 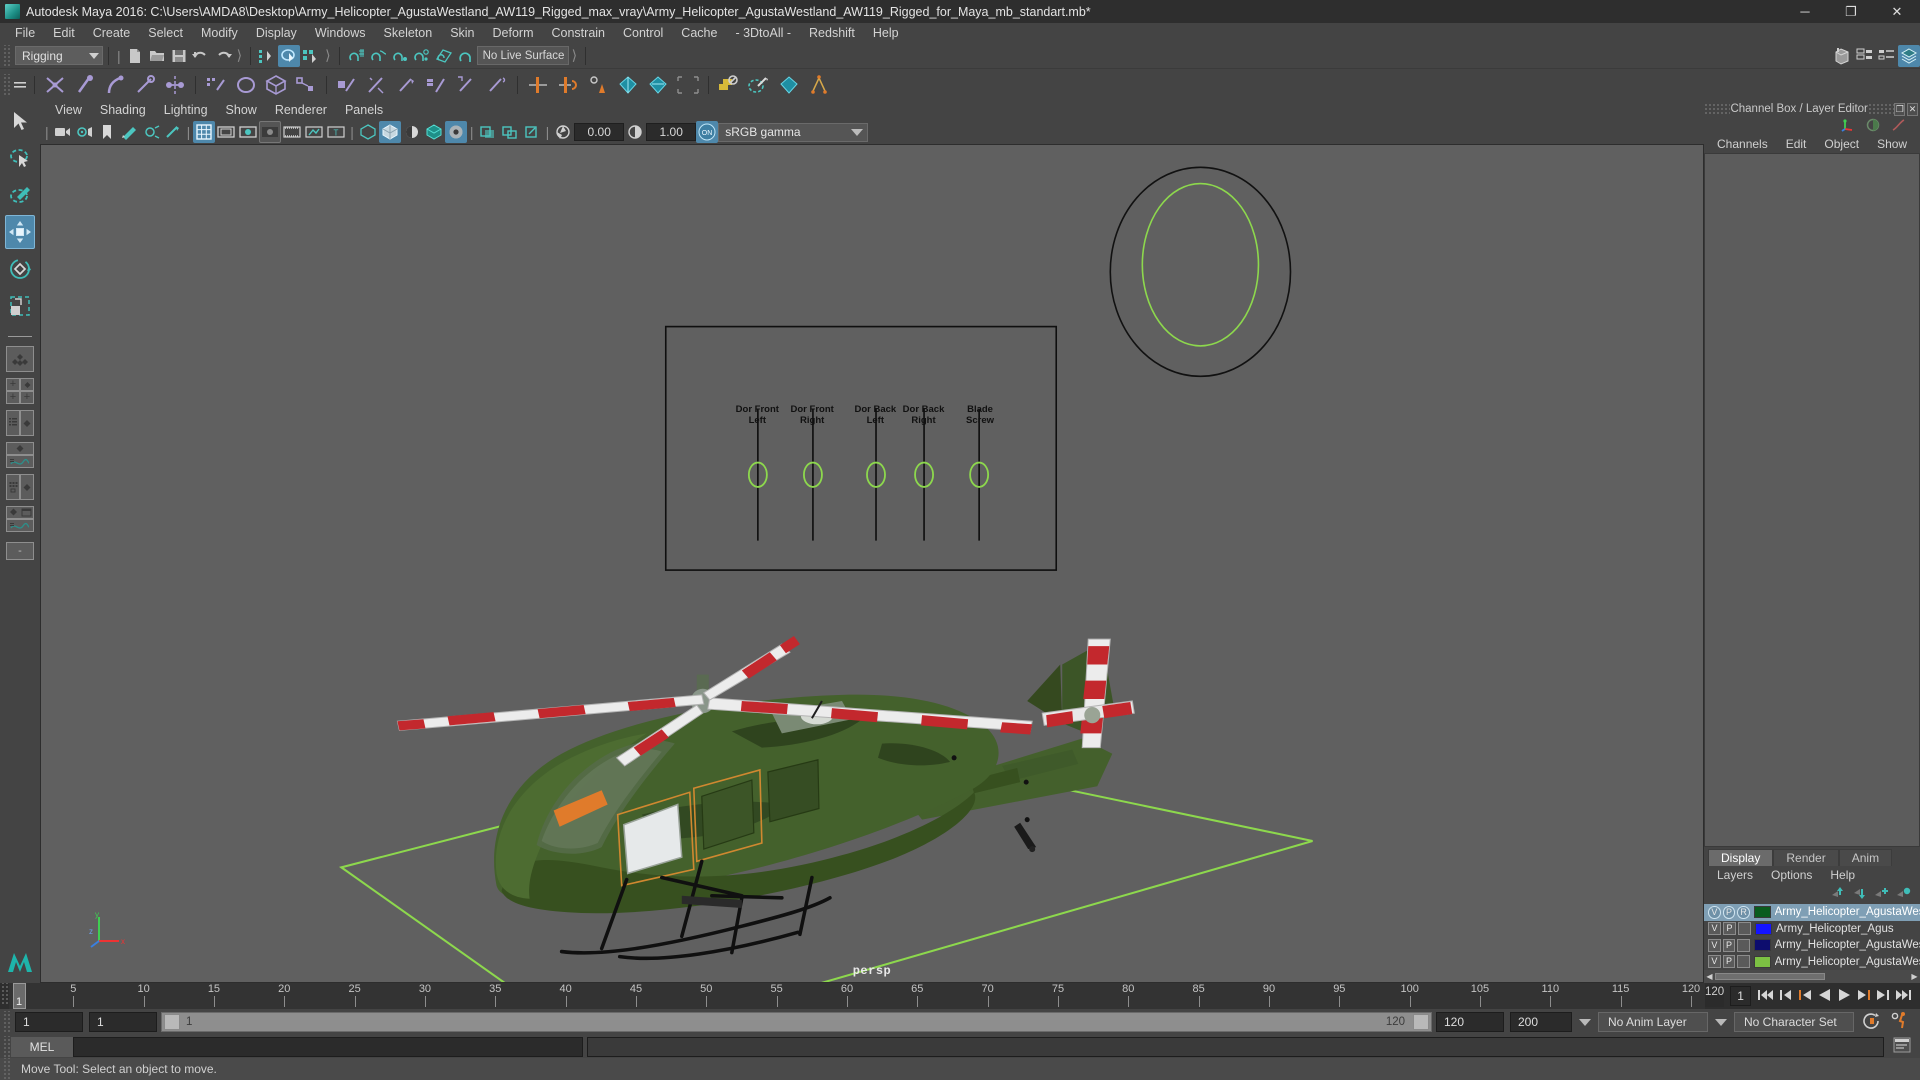 What do you see at coordinates (408, 33) in the screenshot?
I see `menu-skeleton: Skeleton` at bounding box center [408, 33].